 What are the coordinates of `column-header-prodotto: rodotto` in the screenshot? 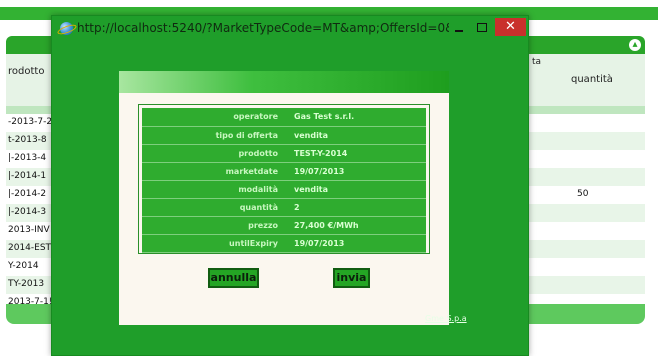 It's located at (26, 71).